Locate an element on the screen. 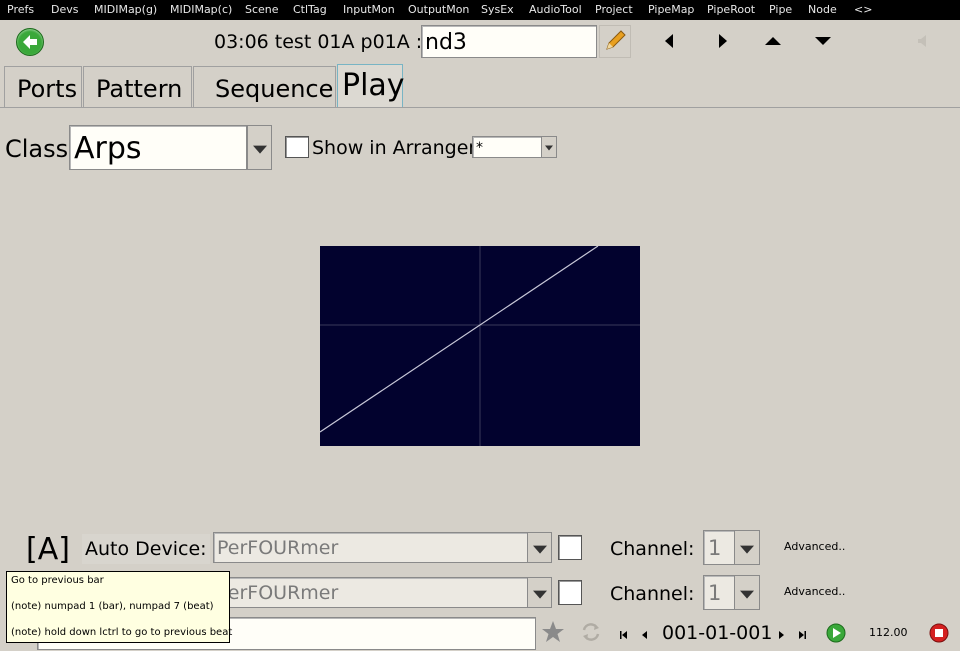 This screenshot has height=651, width=960. class-combo-dropdown is located at coordinates (259, 147).